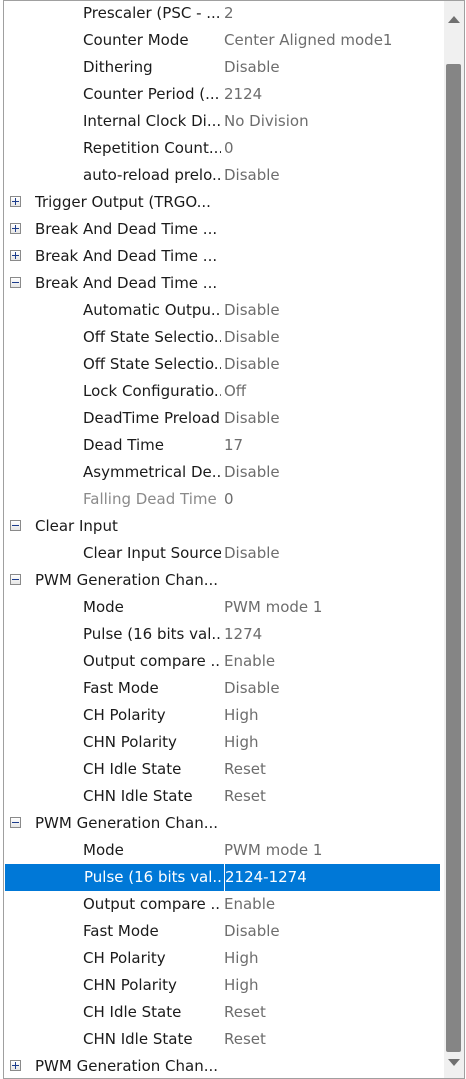  I want to click on property-row: Repetition Count... 0, so click(222, 148).